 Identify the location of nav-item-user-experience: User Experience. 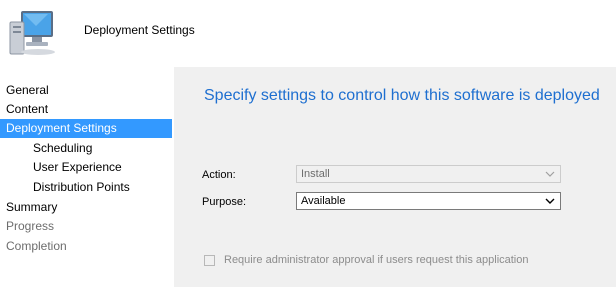
(89, 167).